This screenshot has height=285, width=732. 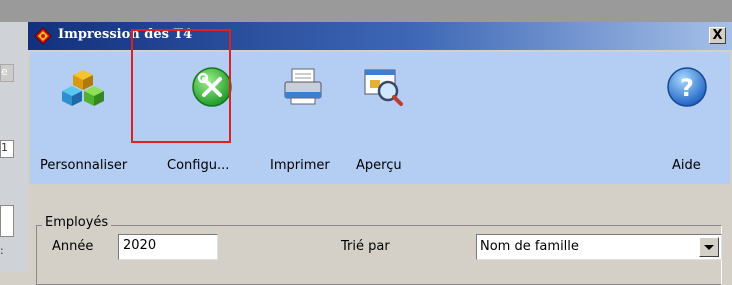 What do you see at coordinates (717, 35) in the screenshot?
I see `close-button: X` at bounding box center [717, 35].